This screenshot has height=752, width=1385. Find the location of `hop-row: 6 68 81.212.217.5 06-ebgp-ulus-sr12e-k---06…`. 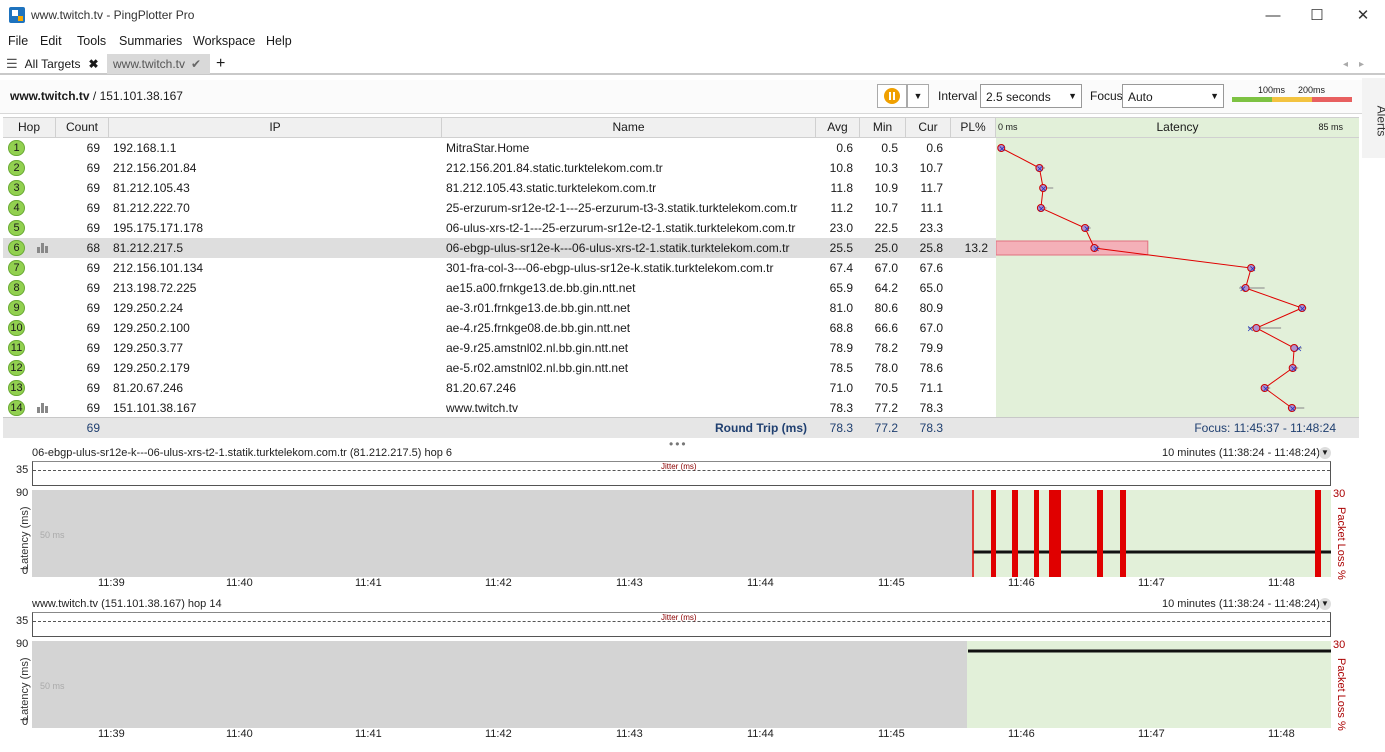

hop-row: 6 68 81.212.217.5 06-ebgp-ulus-sr12e-k---06… is located at coordinates (499, 248).